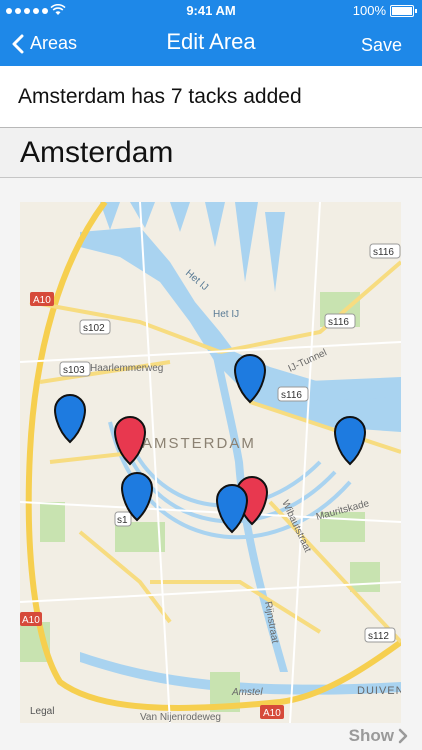 This screenshot has height=750, width=422. Describe the element at coordinates (94, 328) in the screenshot. I see `road-shield-label: s102` at that location.